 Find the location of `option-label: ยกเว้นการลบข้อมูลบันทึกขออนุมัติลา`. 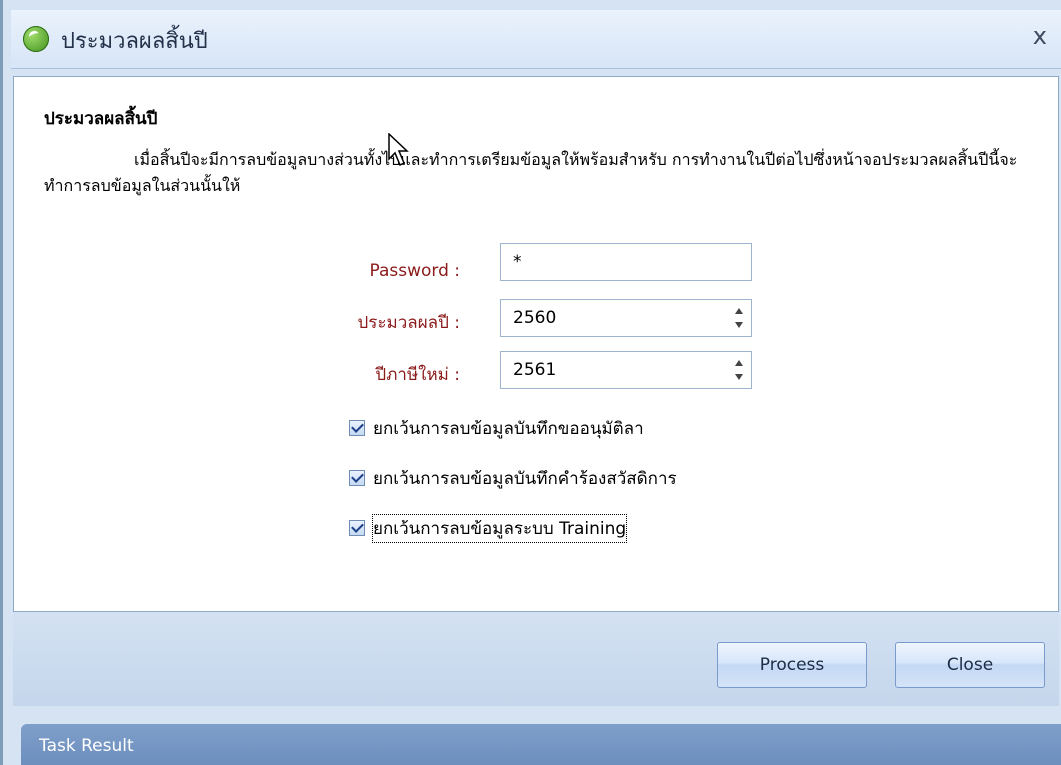

option-label: ยกเว้นการลบข้อมูลบันทึกขออนุมัติลา is located at coordinates (508, 428).